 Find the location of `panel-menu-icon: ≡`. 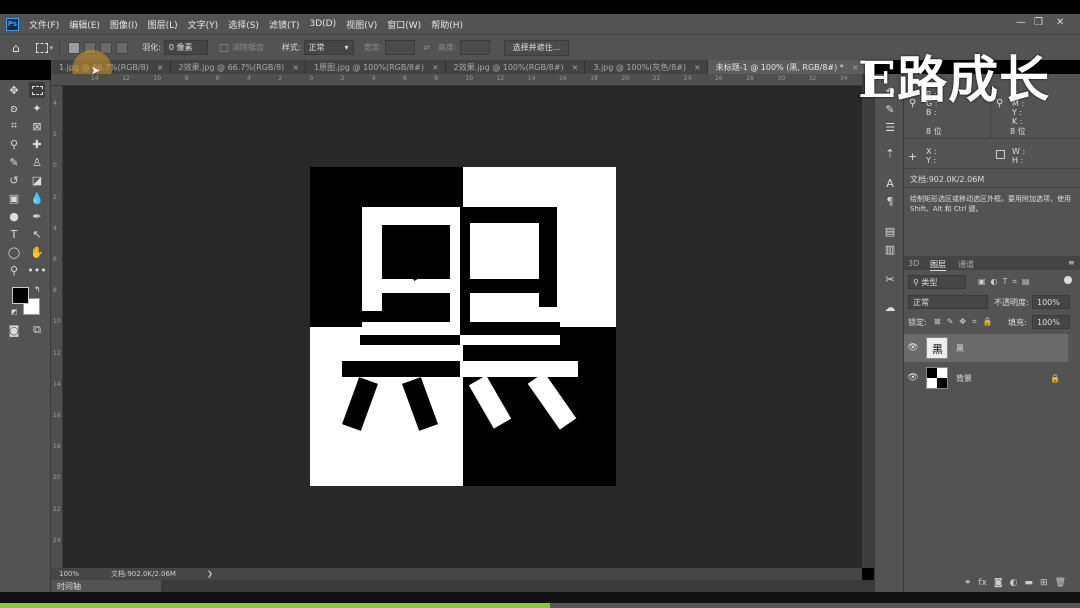

panel-menu-icon: ≡ is located at coordinates (1071, 262).